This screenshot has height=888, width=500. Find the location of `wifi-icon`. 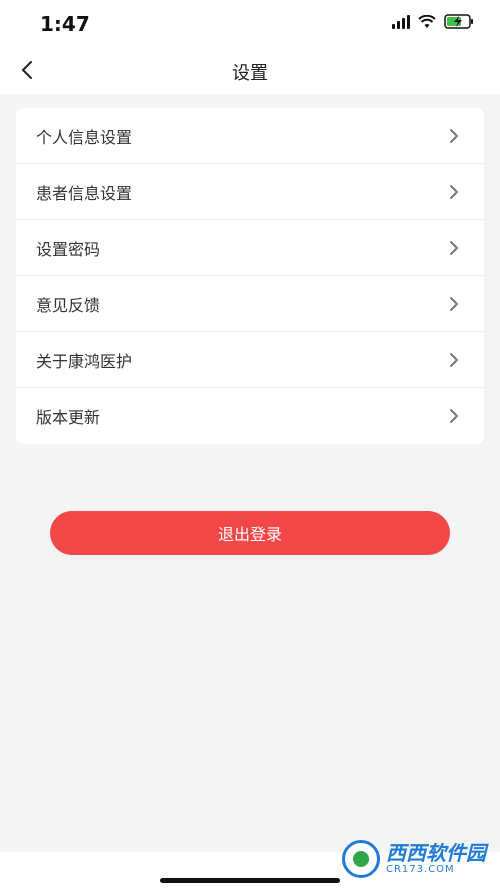

wifi-icon is located at coordinates (427, 21).